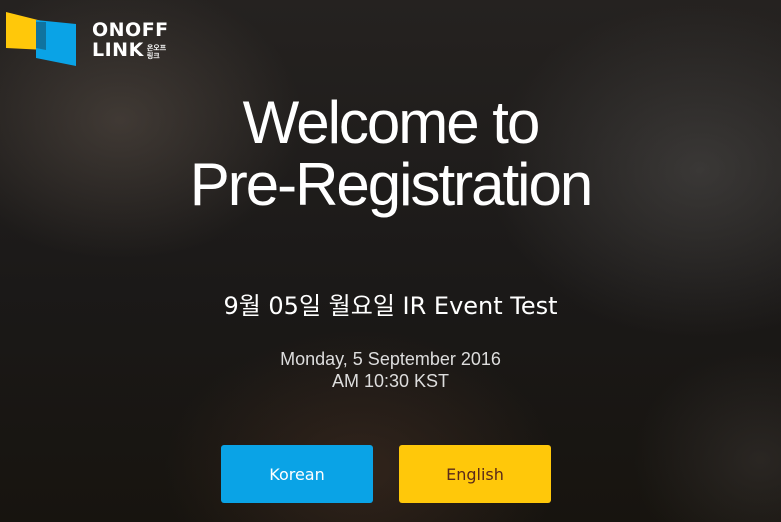 This screenshot has height=522, width=781. I want to click on logo-text-onoff: ONOFF, so click(130, 30).